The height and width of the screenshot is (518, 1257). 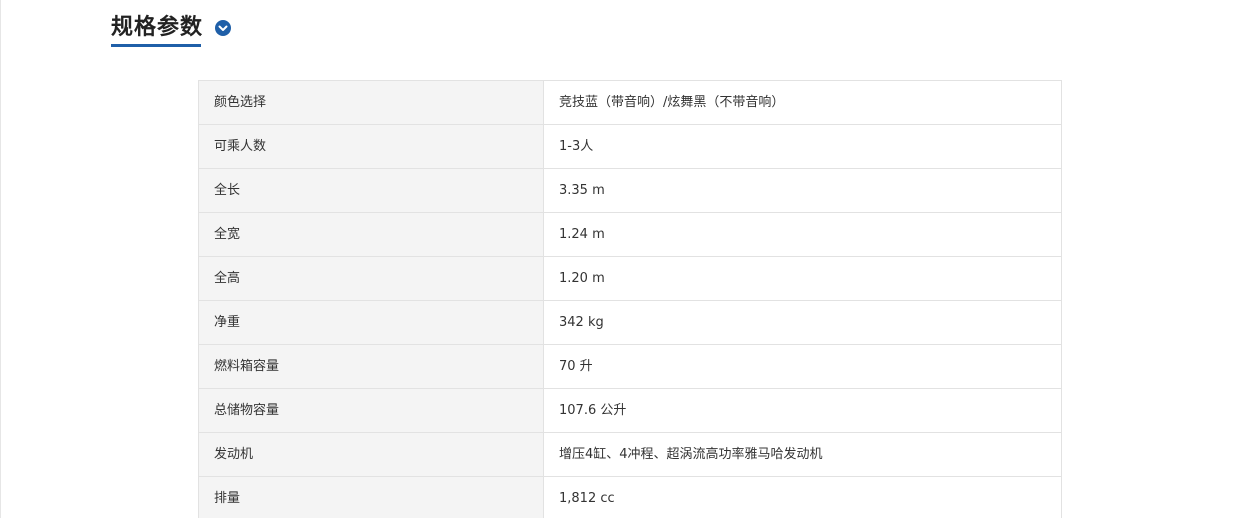 What do you see at coordinates (371, 146) in the screenshot?
I see `spec-label: 可乘人数` at bounding box center [371, 146].